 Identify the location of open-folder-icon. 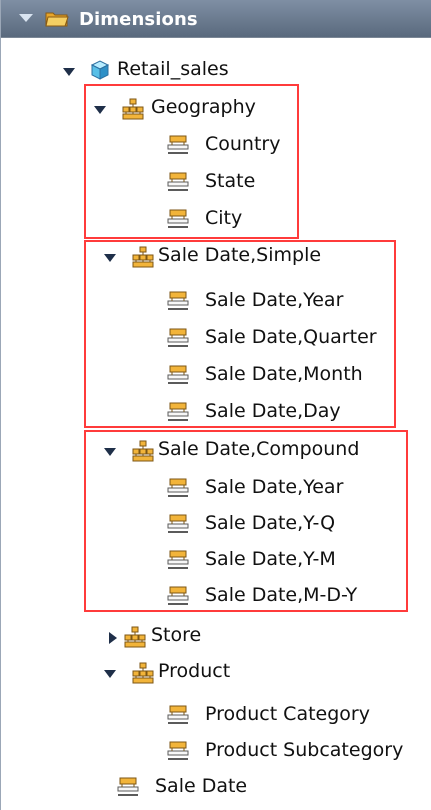
(57, 19).